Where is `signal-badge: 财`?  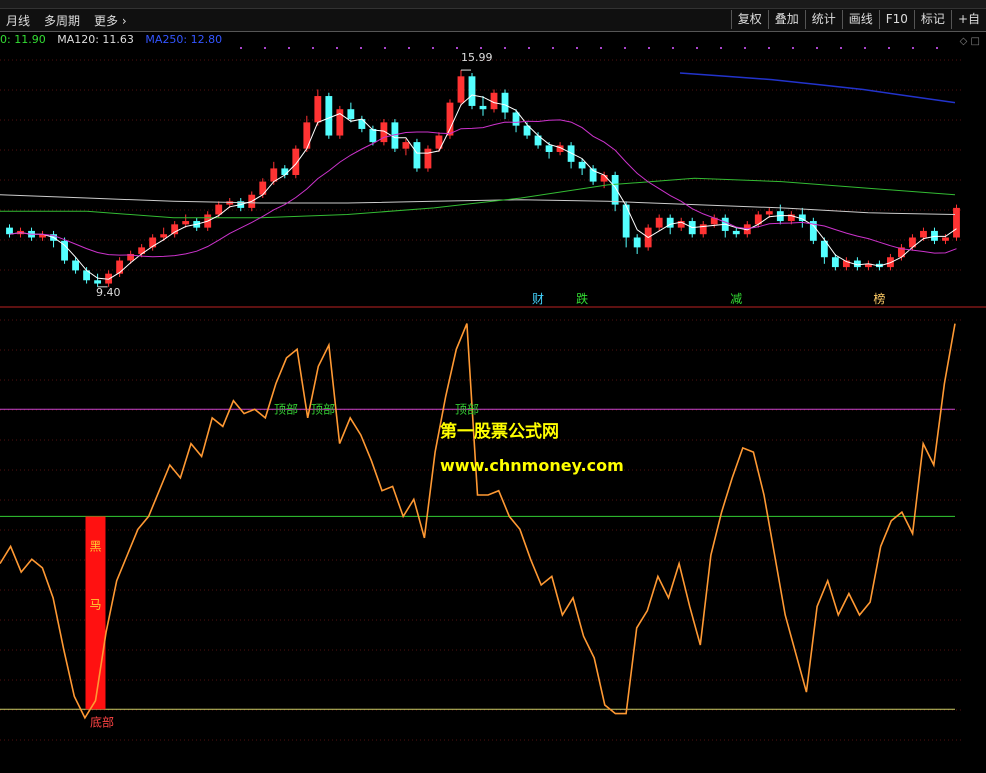 signal-badge: 财 is located at coordinates (538, 299).